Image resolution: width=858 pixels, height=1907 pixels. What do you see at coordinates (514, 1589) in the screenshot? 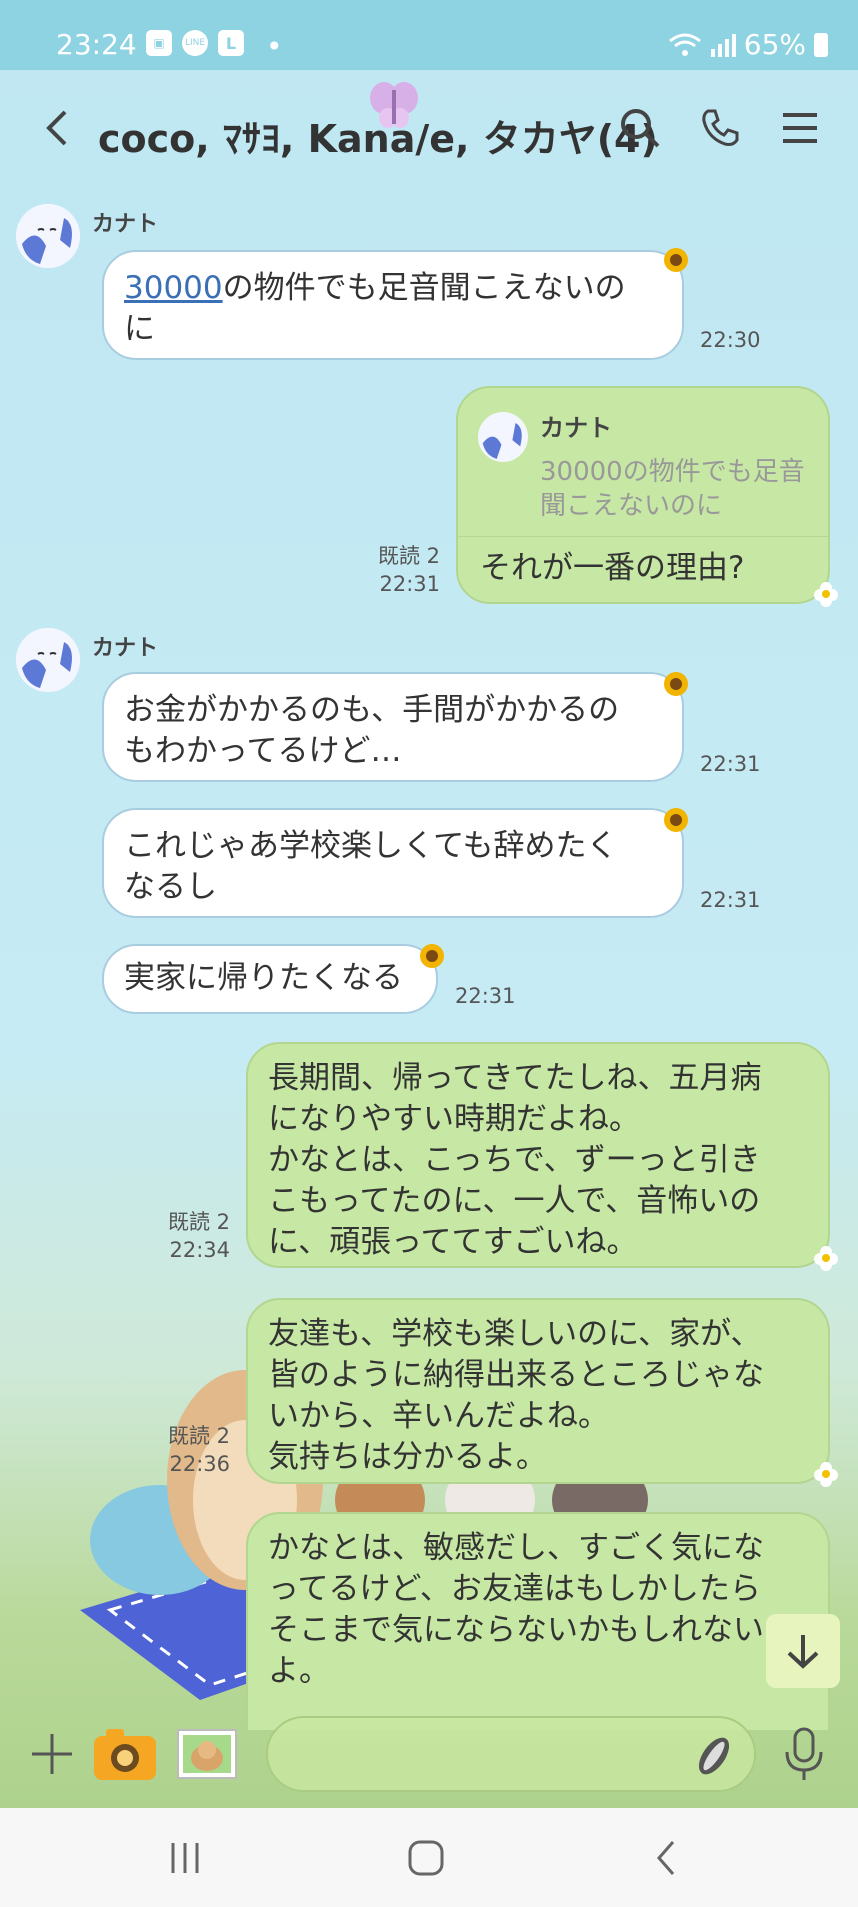
I see `message-text-line: ってるけど、お友達はもしかしたら` at bounding box center [514, 1589].